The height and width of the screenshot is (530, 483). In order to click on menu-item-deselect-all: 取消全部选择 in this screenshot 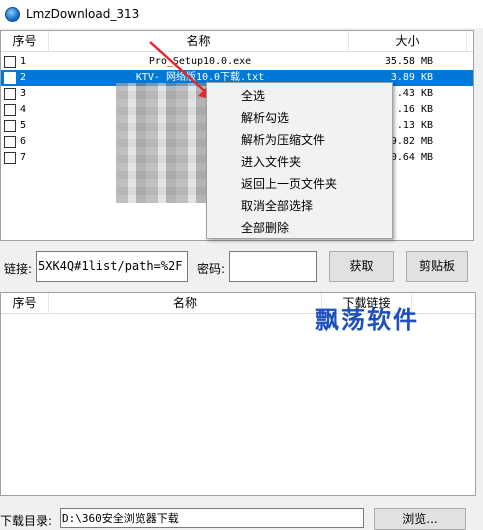, I will do `click(299, 206)`.